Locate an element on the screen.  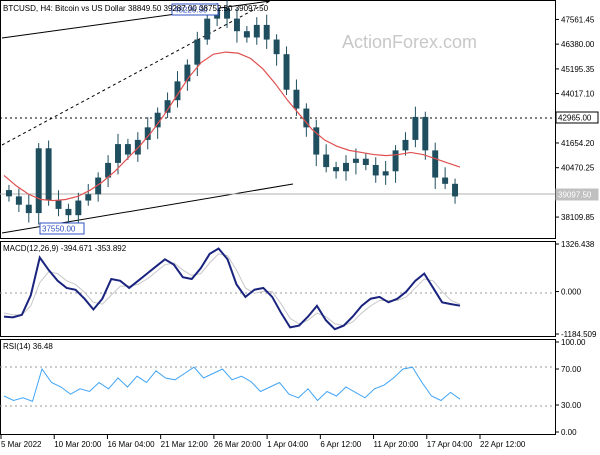
dotted-channel-line is located at coordinates (136, 73).